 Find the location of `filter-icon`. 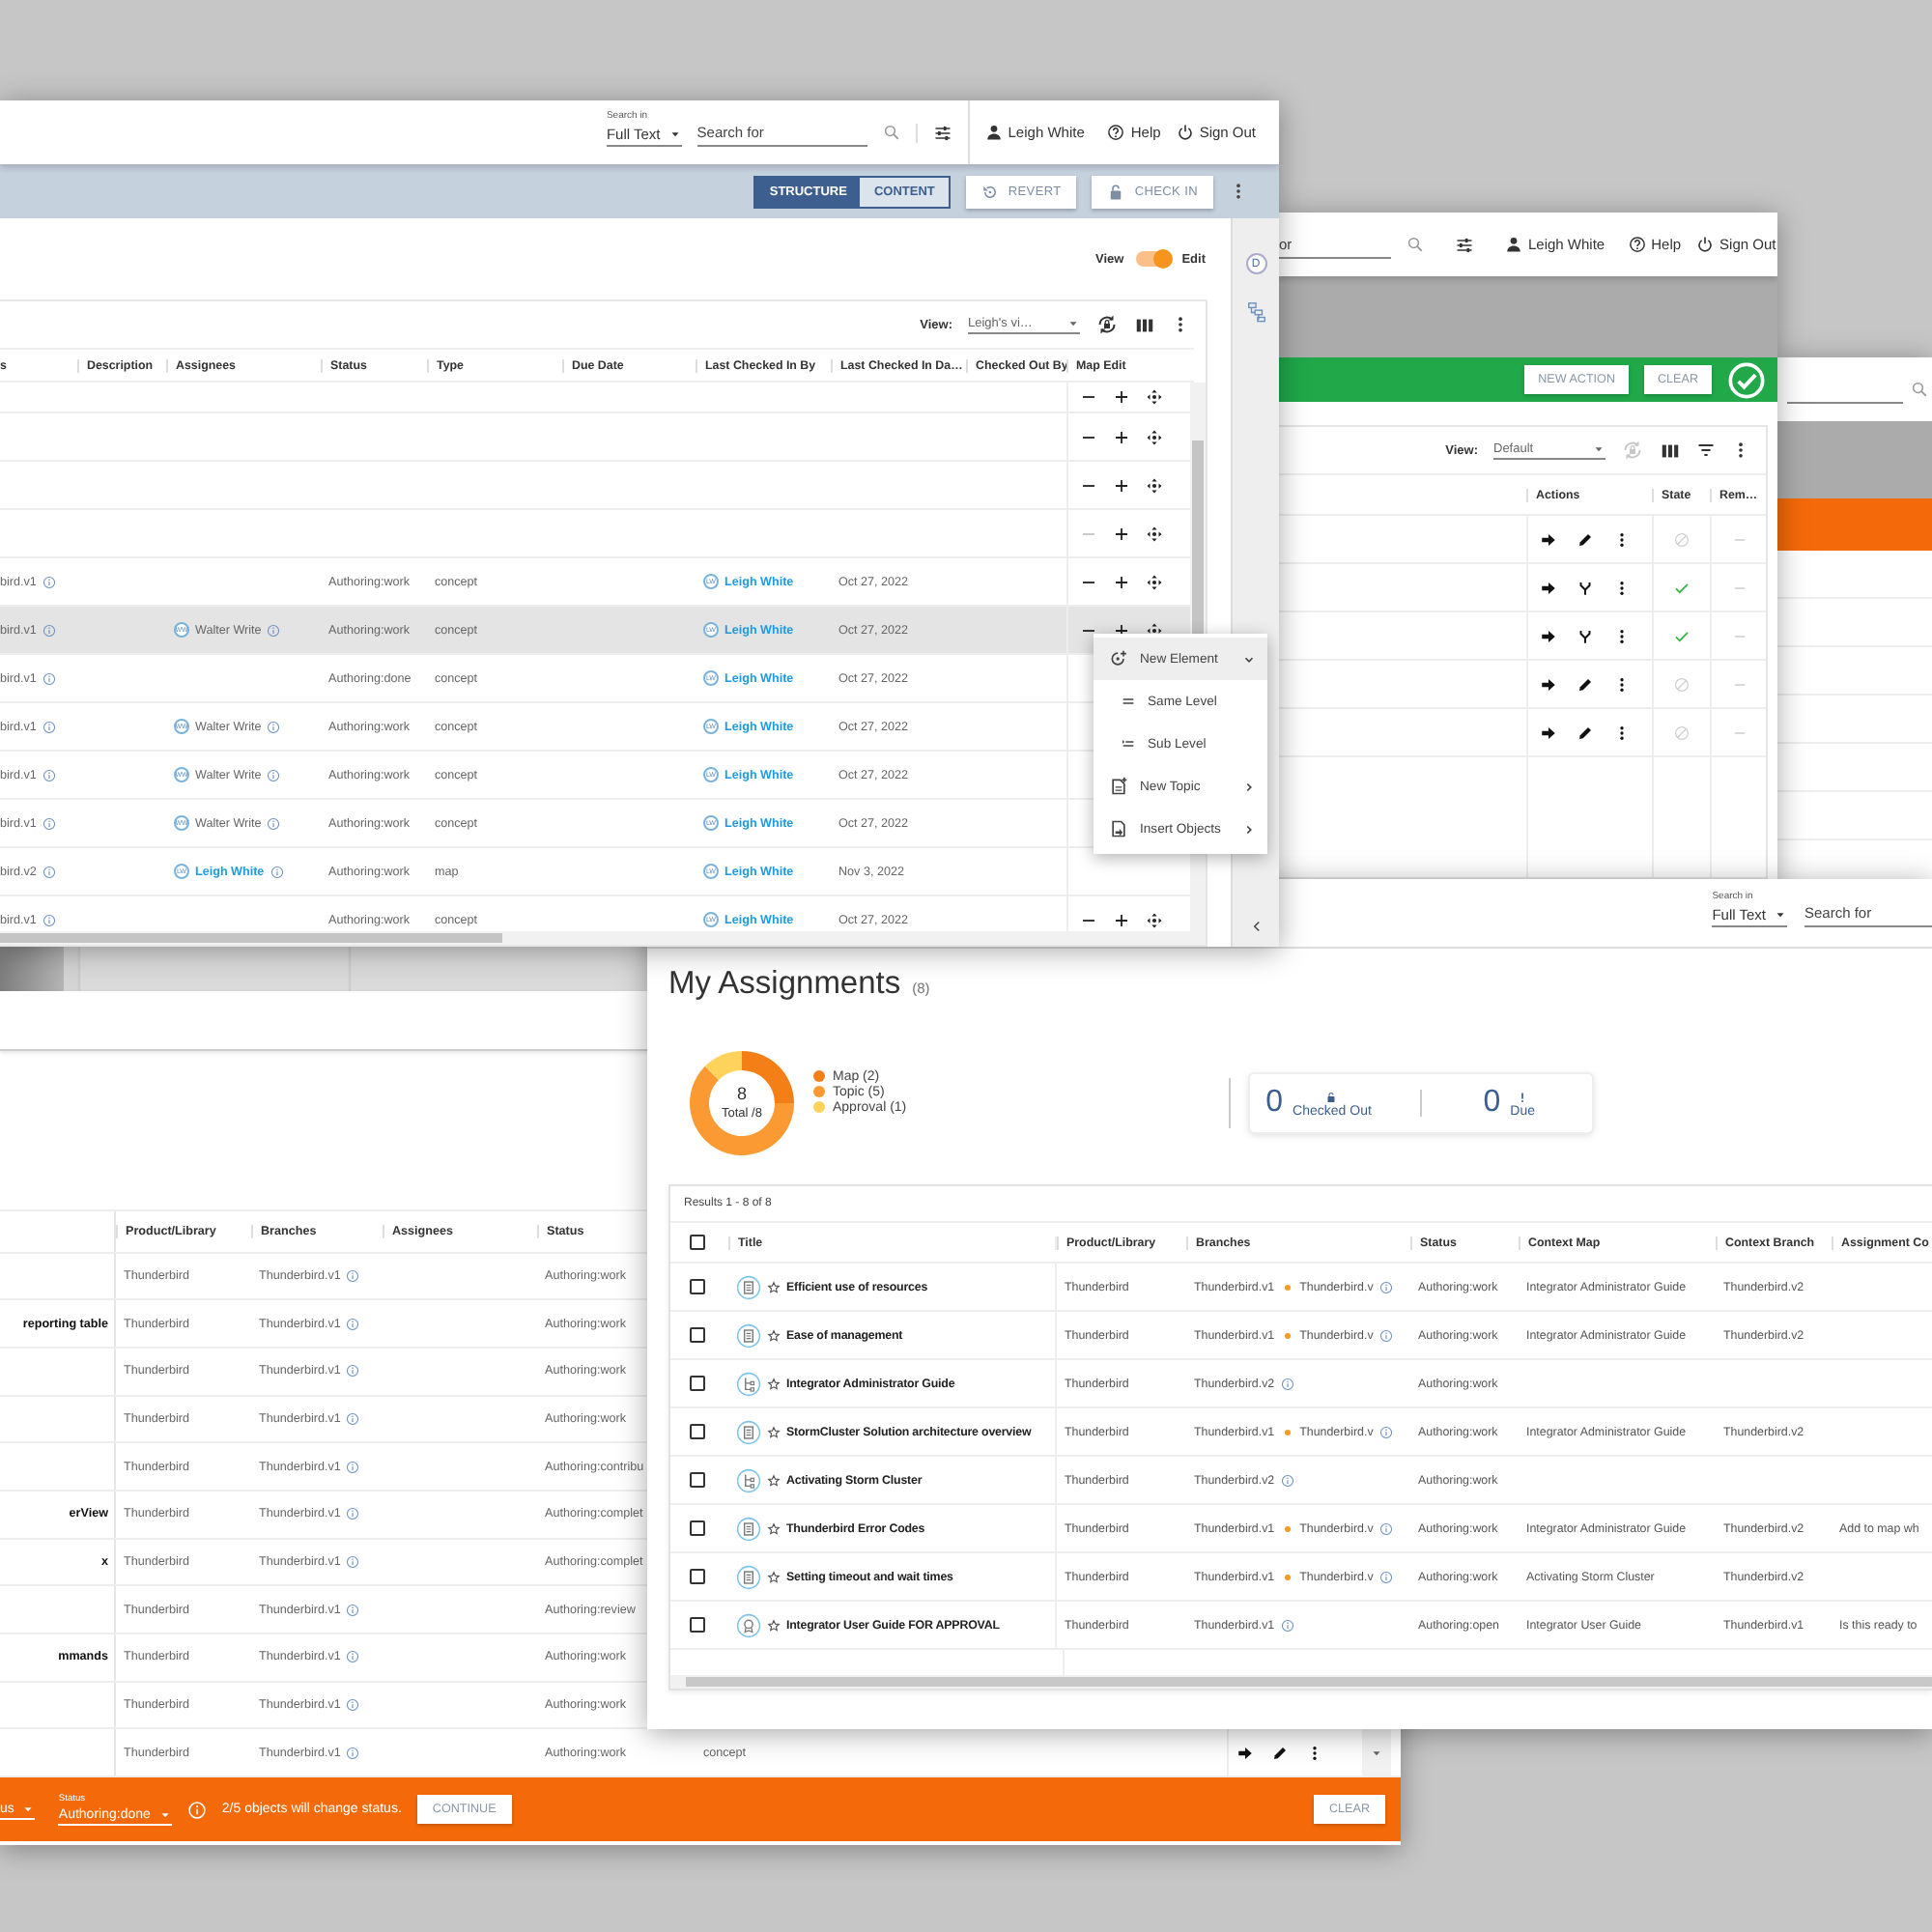

filter-icon is located at coordinates (1706, 450).